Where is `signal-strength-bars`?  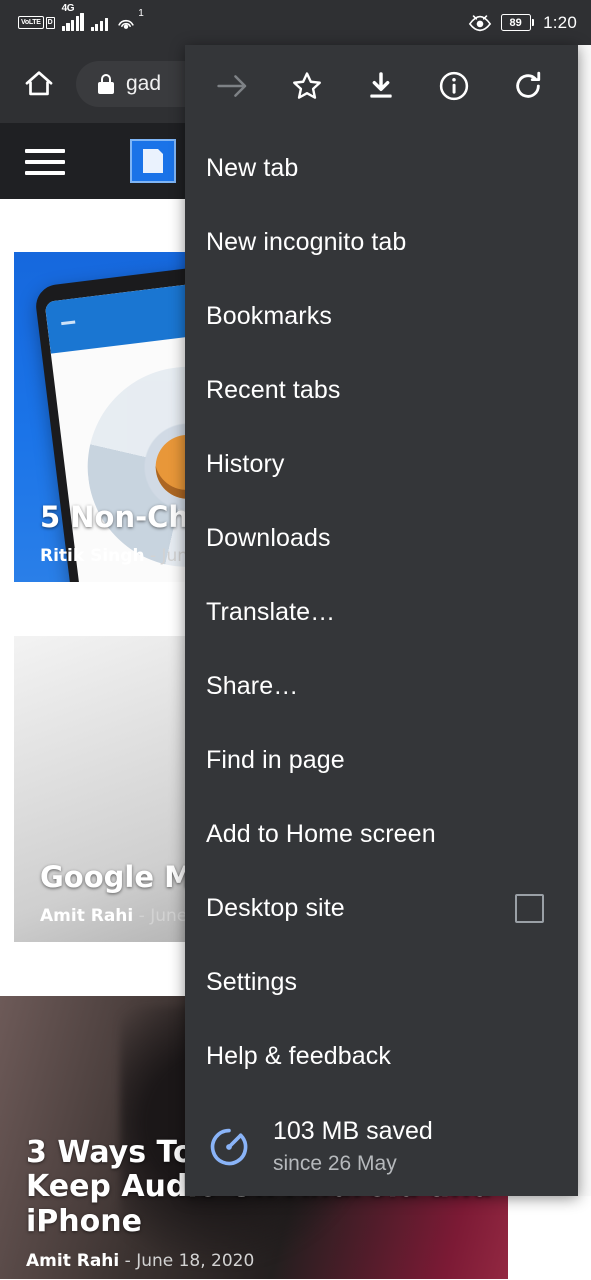
signal-strength-bars is located at coordinates (72, 22).